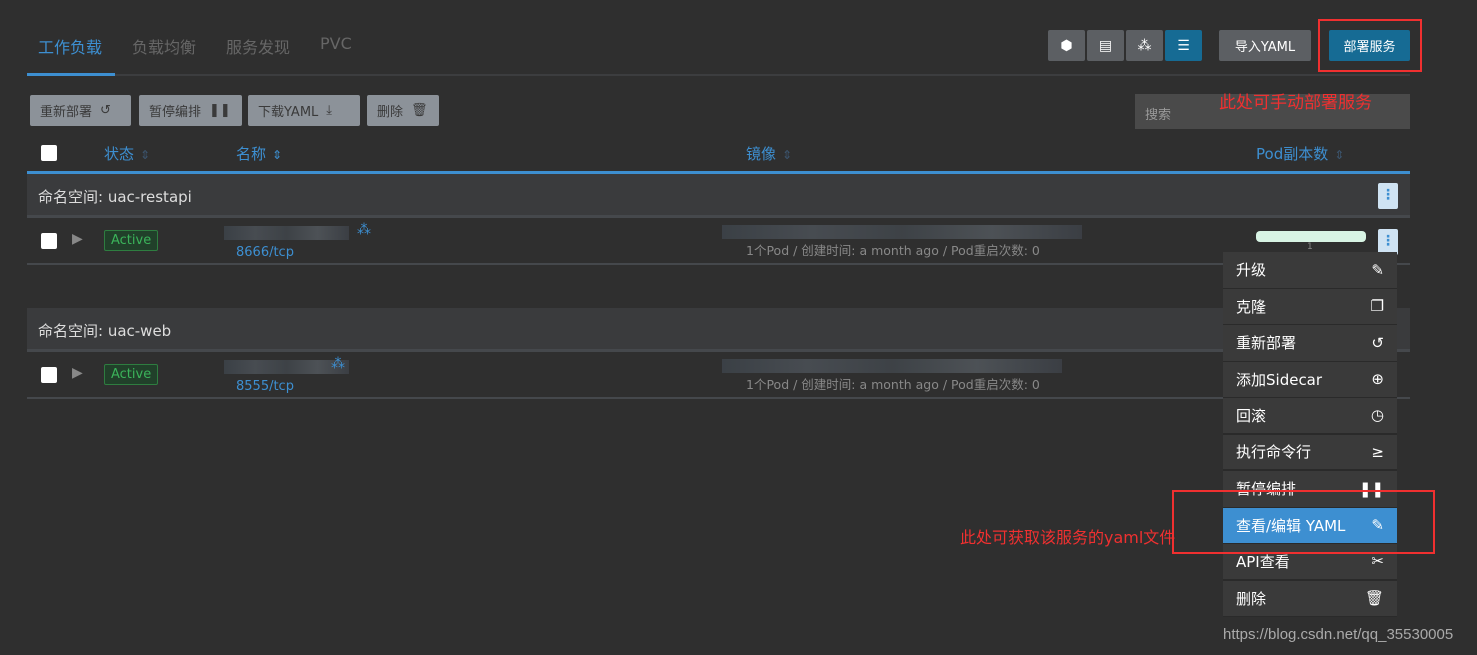 The height and width of the screenshot is (655, 1477). Describe the element at coordinates (1310, 416) in the screenshot. I see `menu-item-rollback: 回滚 ◷` at that location.